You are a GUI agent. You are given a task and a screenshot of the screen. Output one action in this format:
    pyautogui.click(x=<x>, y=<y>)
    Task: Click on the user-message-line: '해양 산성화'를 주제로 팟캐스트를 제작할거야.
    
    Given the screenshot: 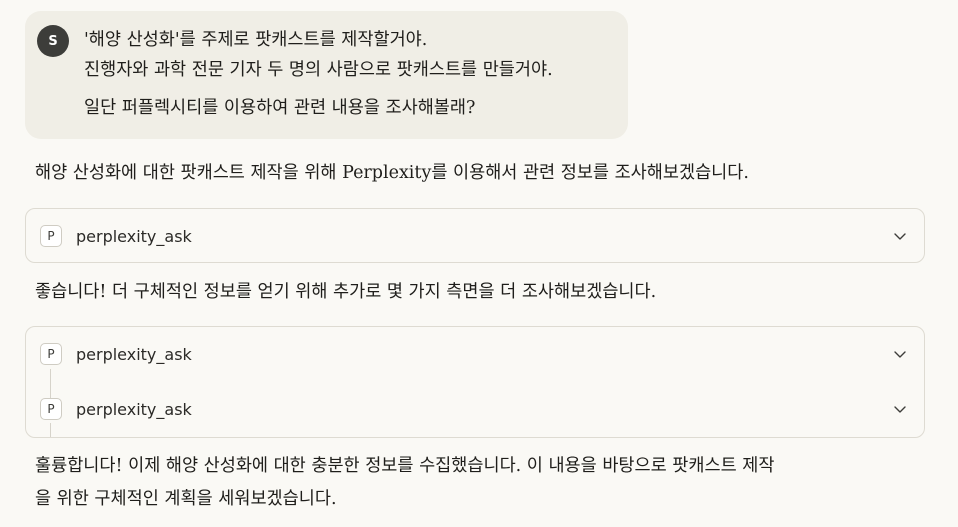 What is the action you would take?
    pyautogui.click(x=256, y=40)
    